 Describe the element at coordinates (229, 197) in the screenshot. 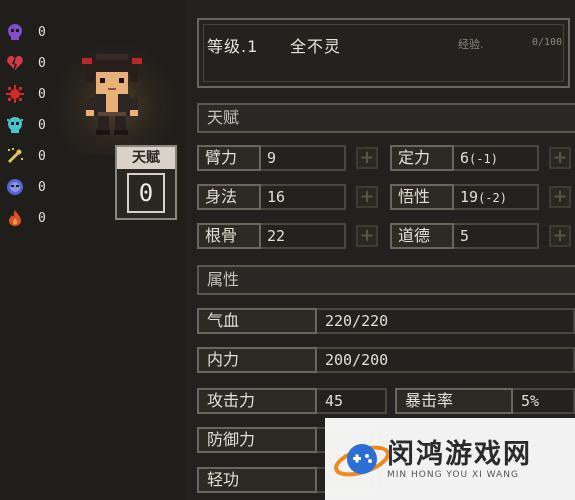

I see `stat-label-agility: 身法` at that location.